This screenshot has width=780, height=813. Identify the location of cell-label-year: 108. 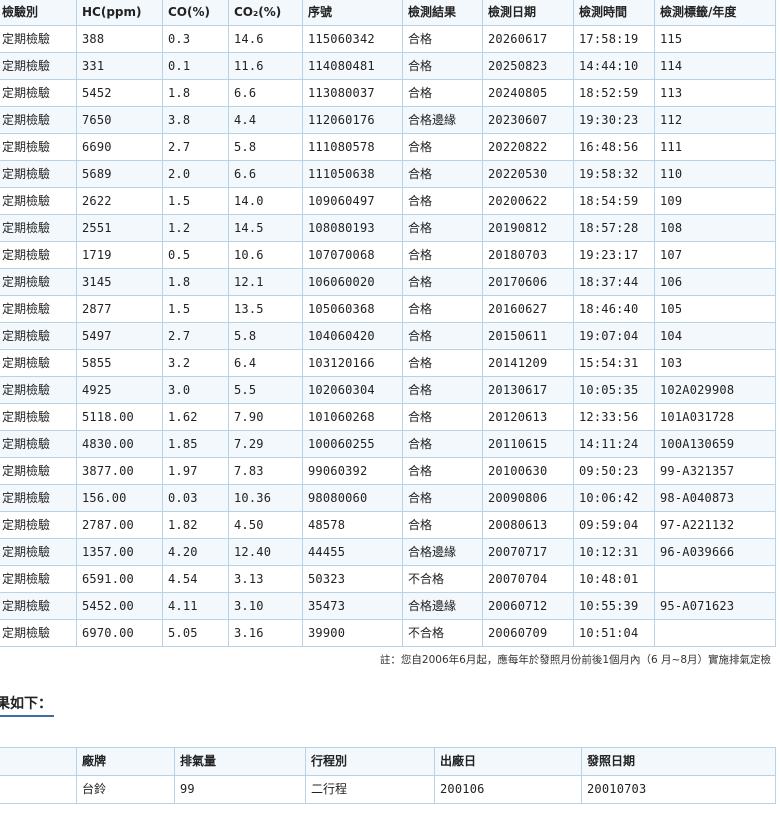
(715, 228).